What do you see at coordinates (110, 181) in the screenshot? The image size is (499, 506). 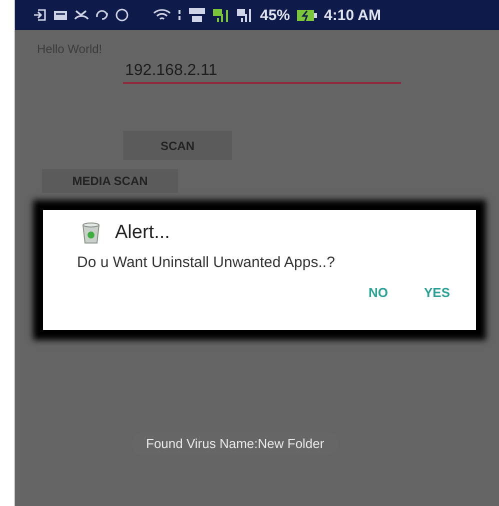 I see `media-scan-button: MEDIA SCAN` at bounding box center [110, 181].